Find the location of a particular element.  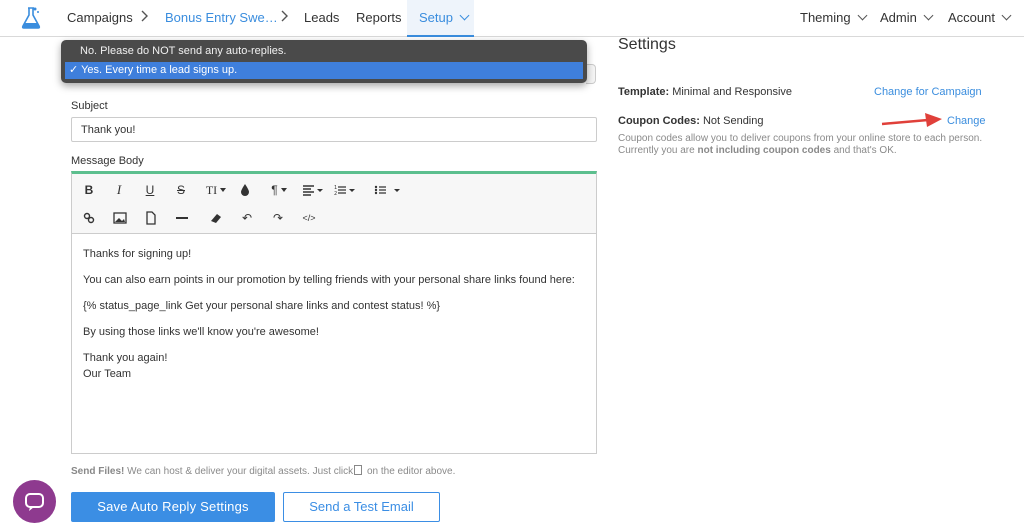

option-no-label: No. Please do NOT send any auto-replies. is located at coordinates (183, 51).